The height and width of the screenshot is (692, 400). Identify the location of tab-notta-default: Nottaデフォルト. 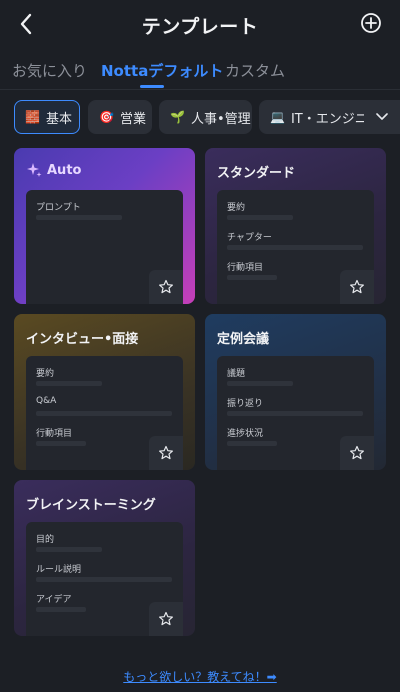
(162, 70).